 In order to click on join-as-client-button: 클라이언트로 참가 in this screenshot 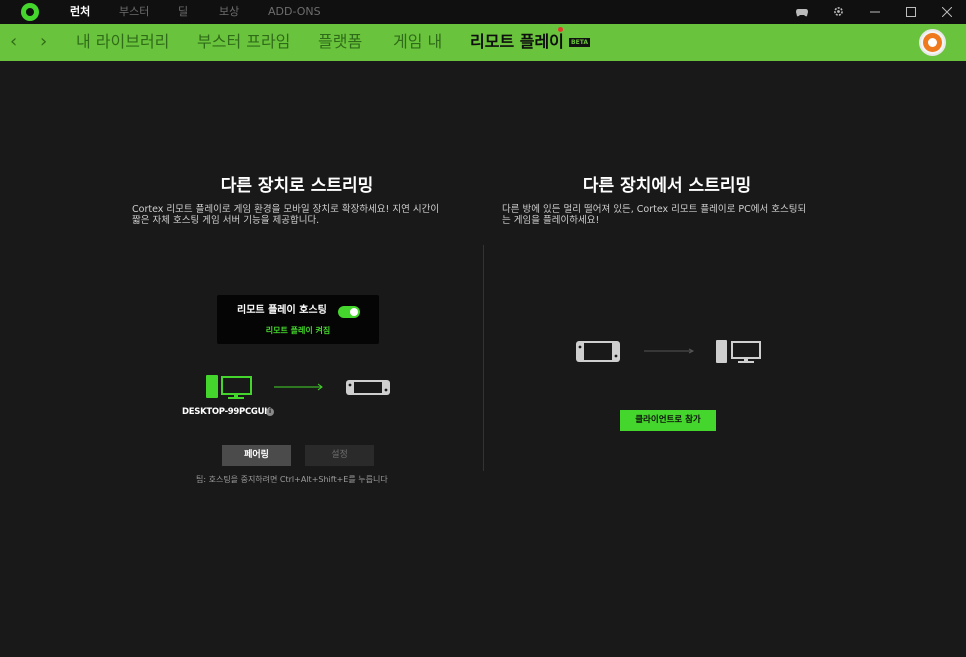, I will do `click(668, 420)`.